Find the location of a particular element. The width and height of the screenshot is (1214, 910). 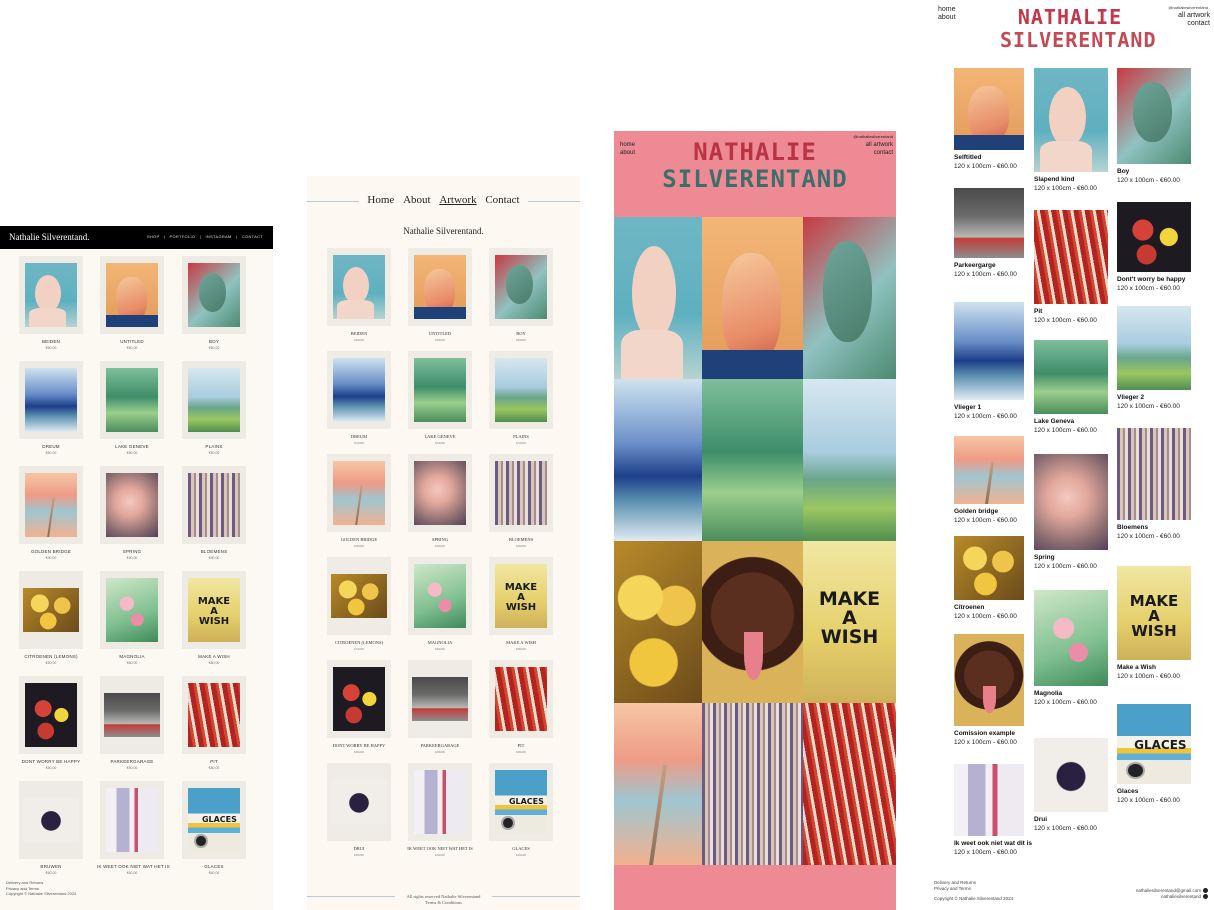

footer-privacy-link: Privacy and Terms is located at coordinates (973, 889).